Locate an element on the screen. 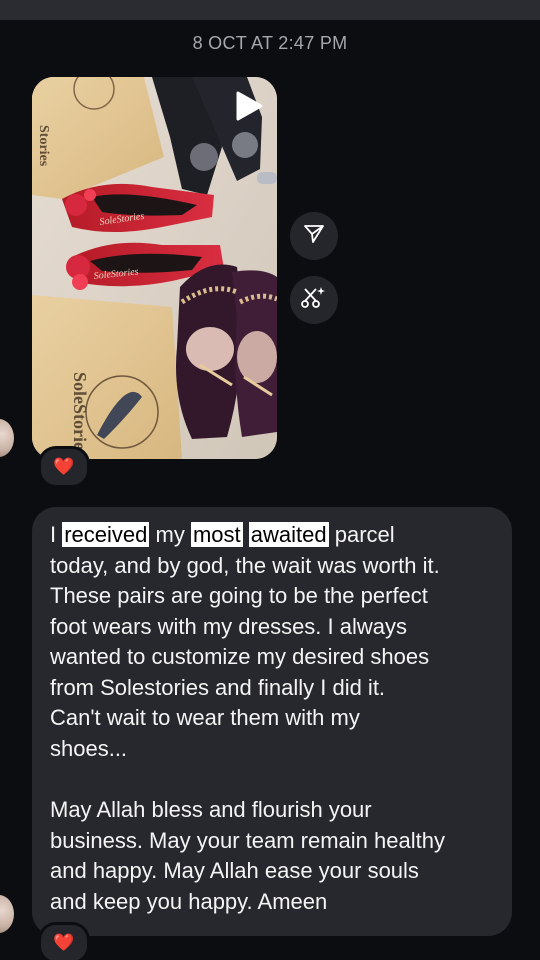  share-button is located at coordinates (314, 236).